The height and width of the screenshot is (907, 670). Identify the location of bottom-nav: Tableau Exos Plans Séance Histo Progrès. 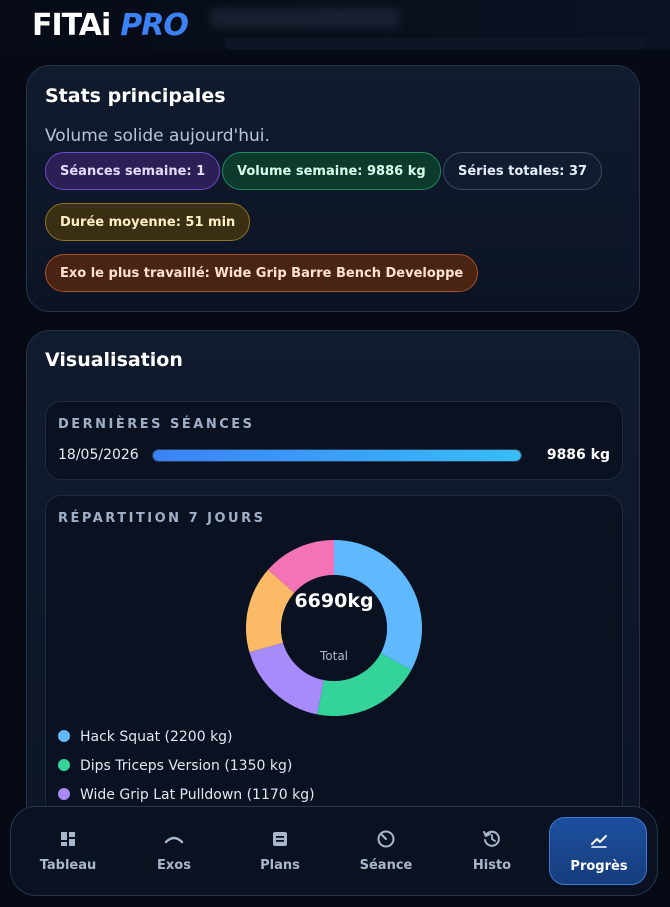
(334, 851).